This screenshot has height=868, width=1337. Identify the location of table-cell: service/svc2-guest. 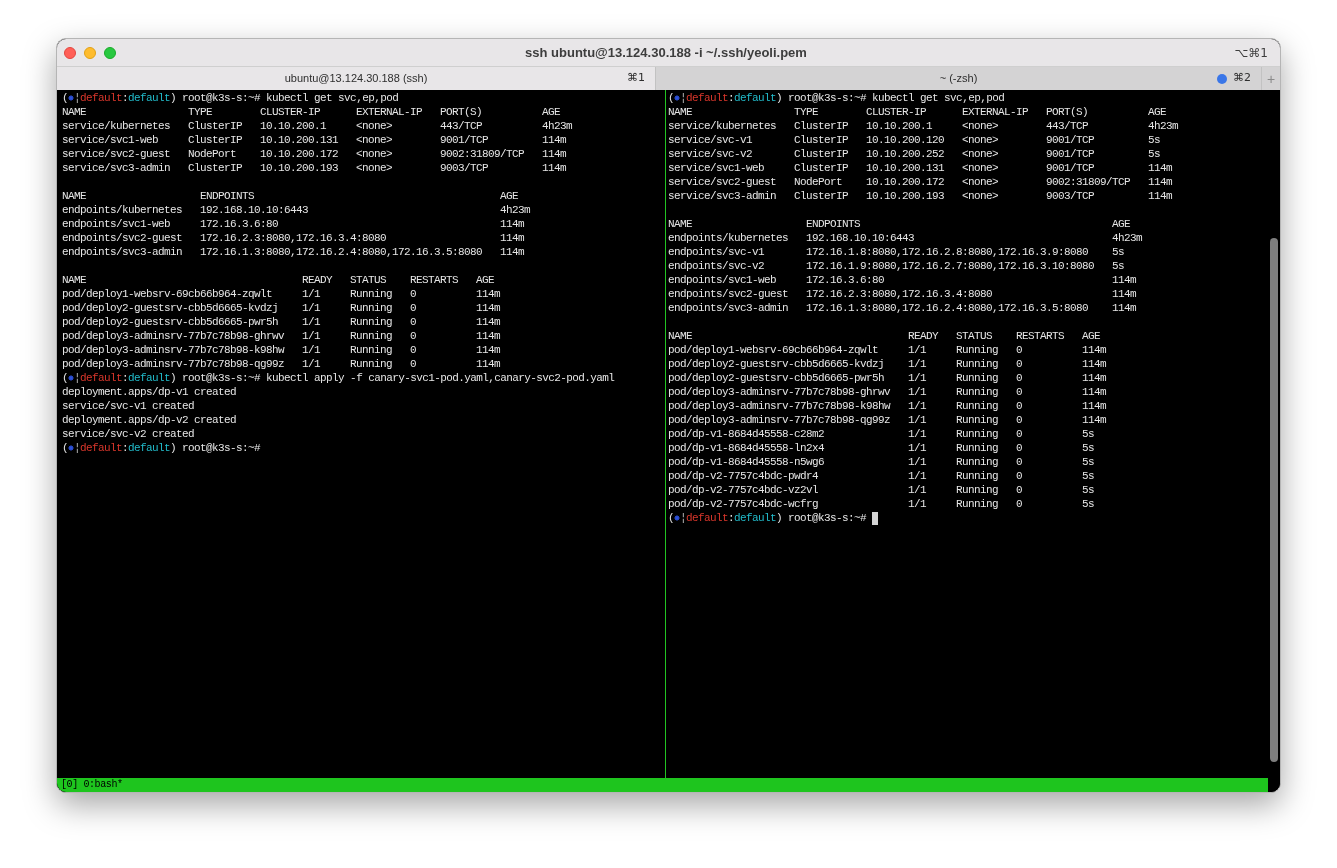
(116, 154).